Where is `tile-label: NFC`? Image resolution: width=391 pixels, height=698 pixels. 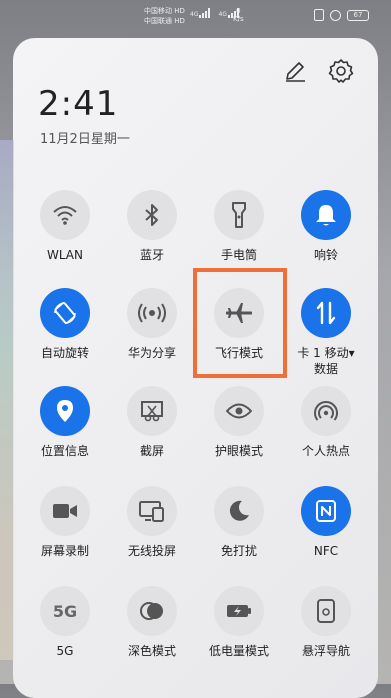
tile-label: NFC is located at coordinates (326, 551).